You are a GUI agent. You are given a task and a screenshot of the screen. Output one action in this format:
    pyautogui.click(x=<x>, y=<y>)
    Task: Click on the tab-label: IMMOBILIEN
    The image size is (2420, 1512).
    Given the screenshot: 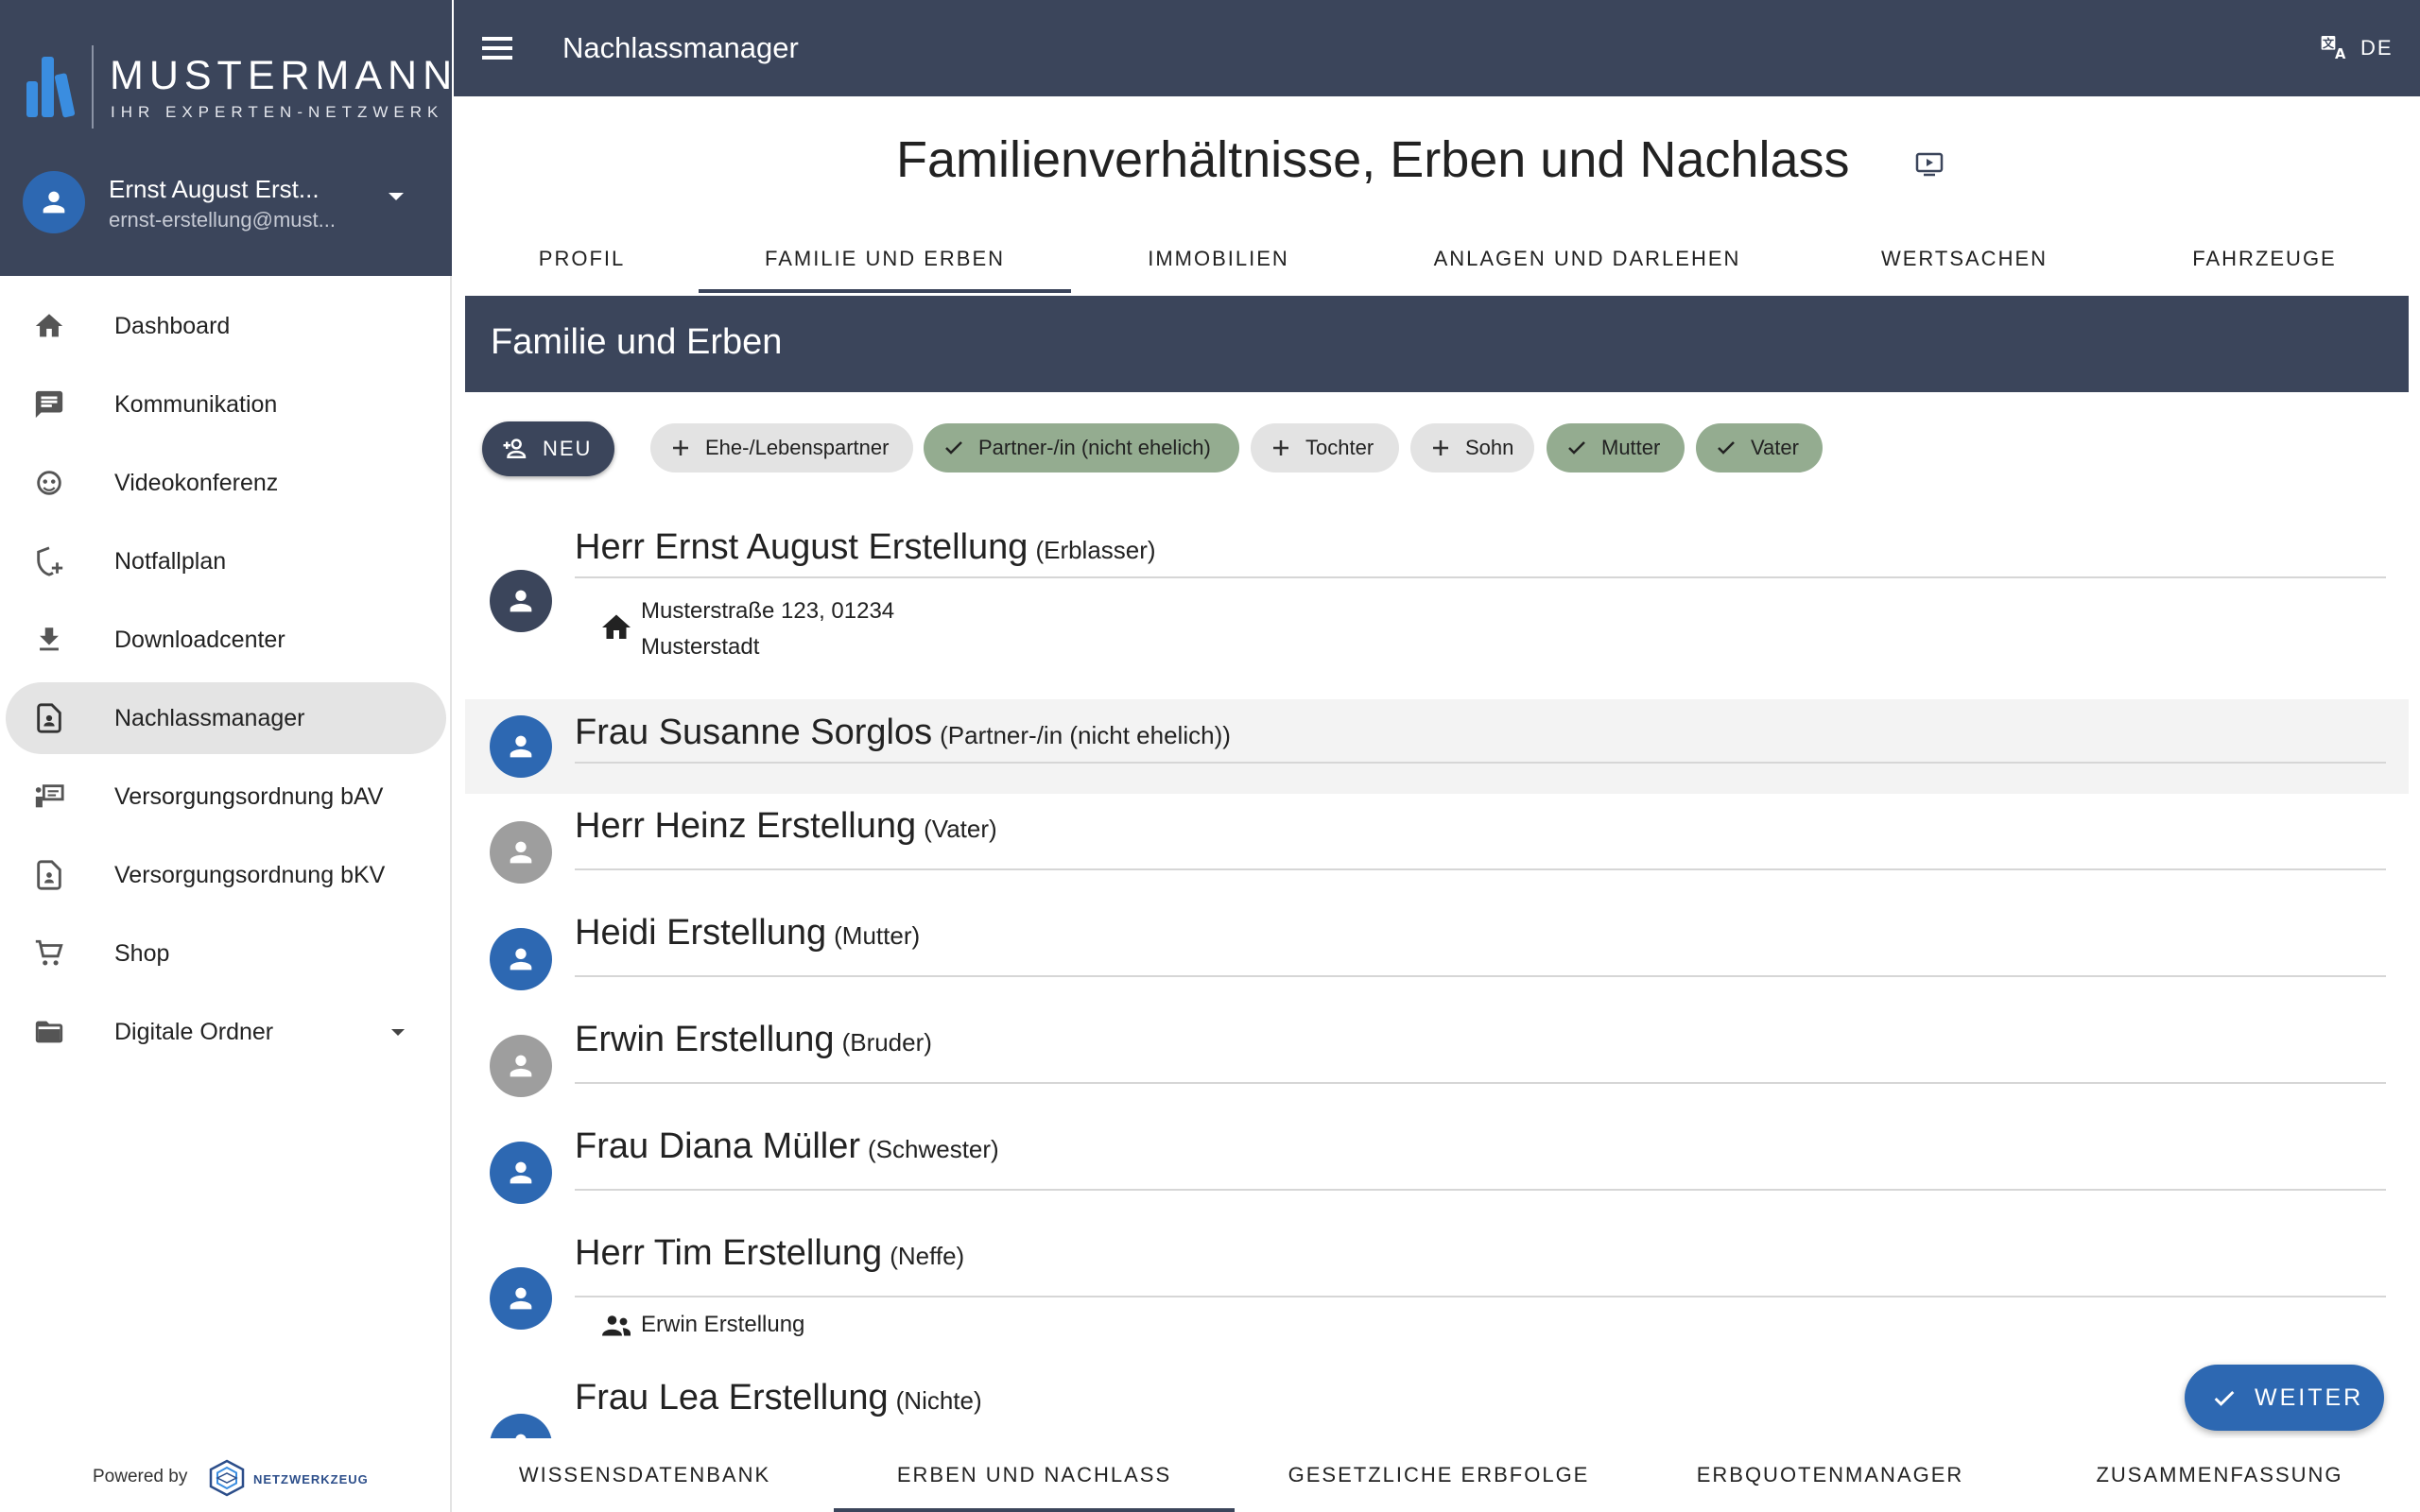 What is the action you would take?
    pyautogui.click(x=1218, y=258)
    